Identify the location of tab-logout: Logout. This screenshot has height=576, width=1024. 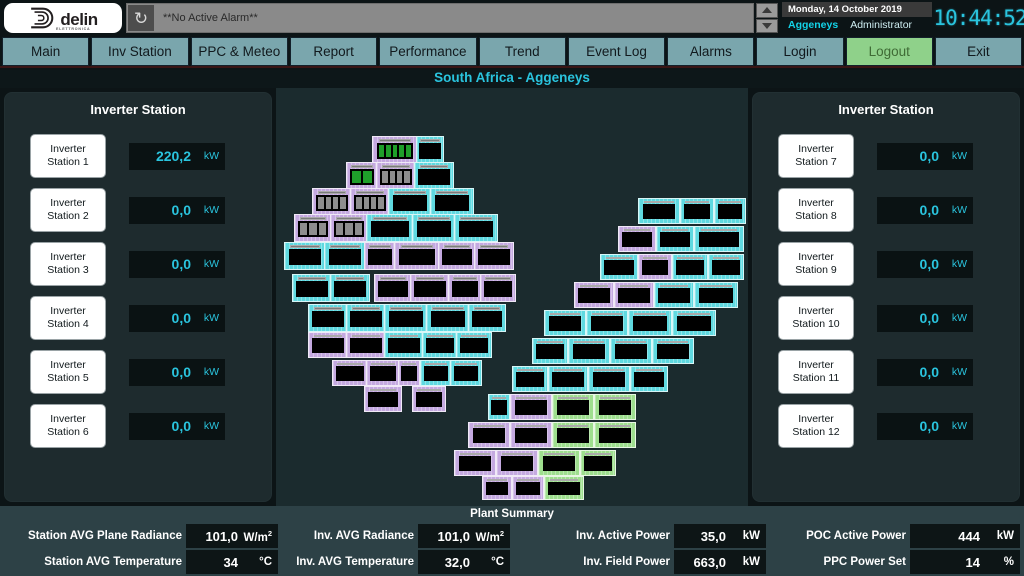
(889, 51).